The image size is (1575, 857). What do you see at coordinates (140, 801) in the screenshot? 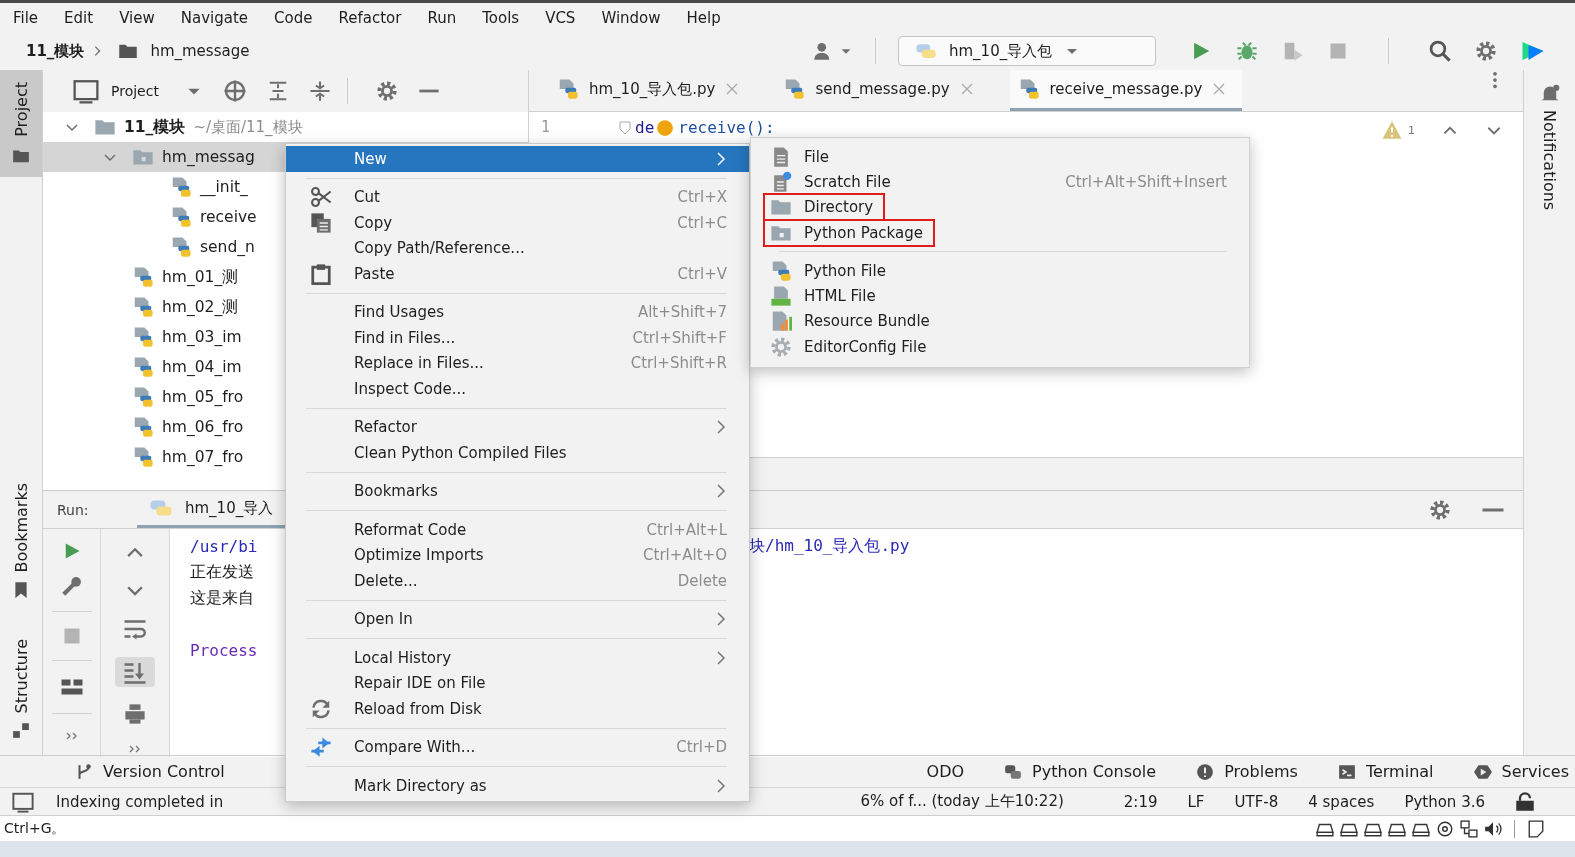
I see `status-message: Indexing completed in` at bounding box center [140, 801].